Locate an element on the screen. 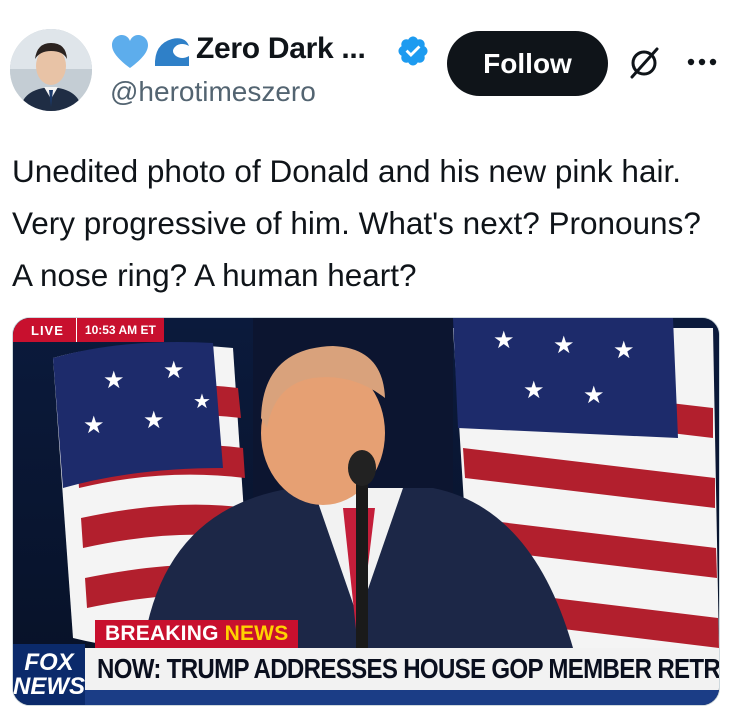 Image resolution: width=731 pixels, height=721 pixels. avatar-image is located at coordinates (51, 70).